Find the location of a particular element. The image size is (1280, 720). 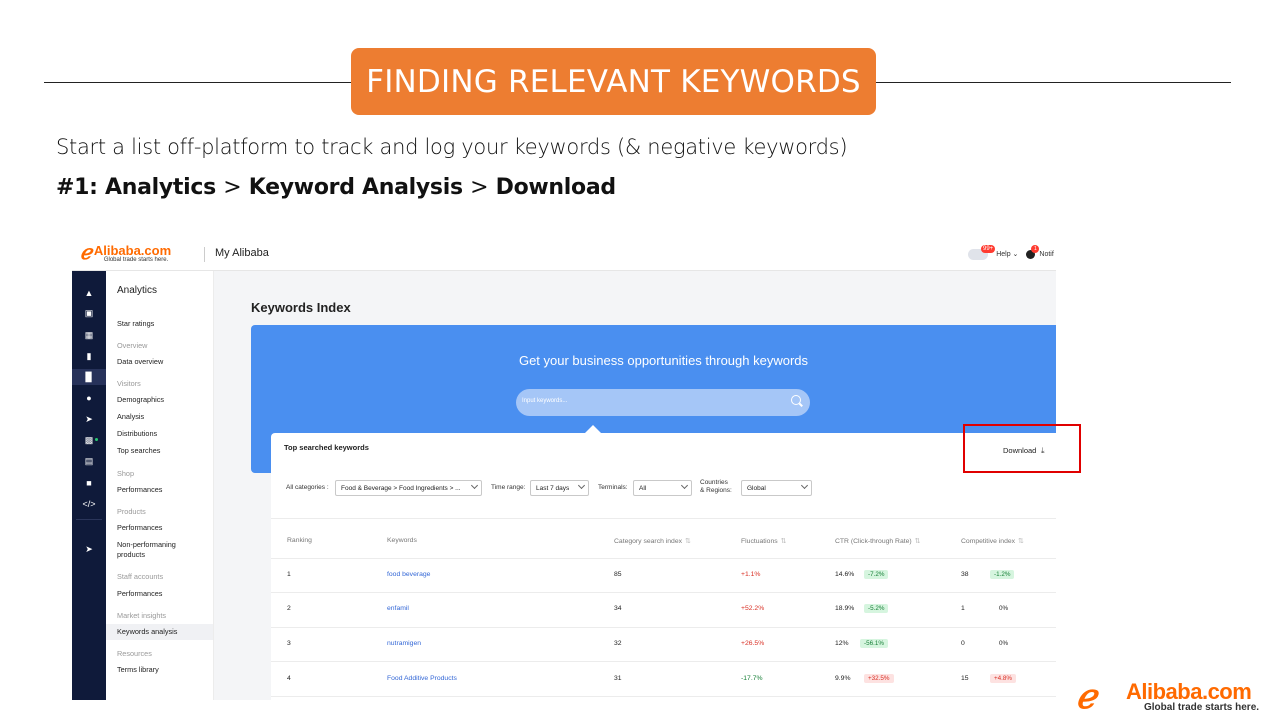

logo-name: Alibaba.com is located at coordinates (132, 250).